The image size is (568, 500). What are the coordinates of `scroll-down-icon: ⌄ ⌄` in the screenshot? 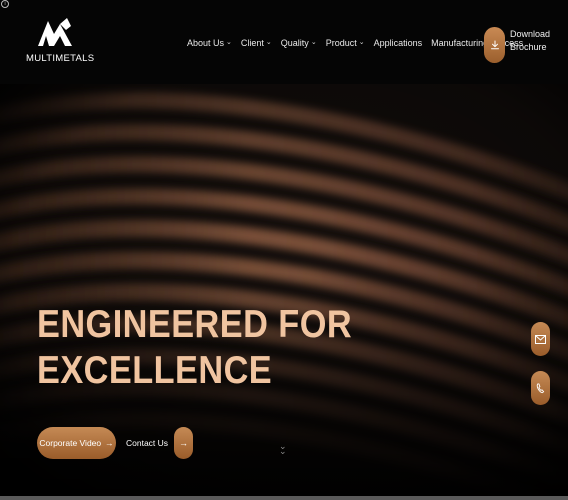 It's located at (283, 449).